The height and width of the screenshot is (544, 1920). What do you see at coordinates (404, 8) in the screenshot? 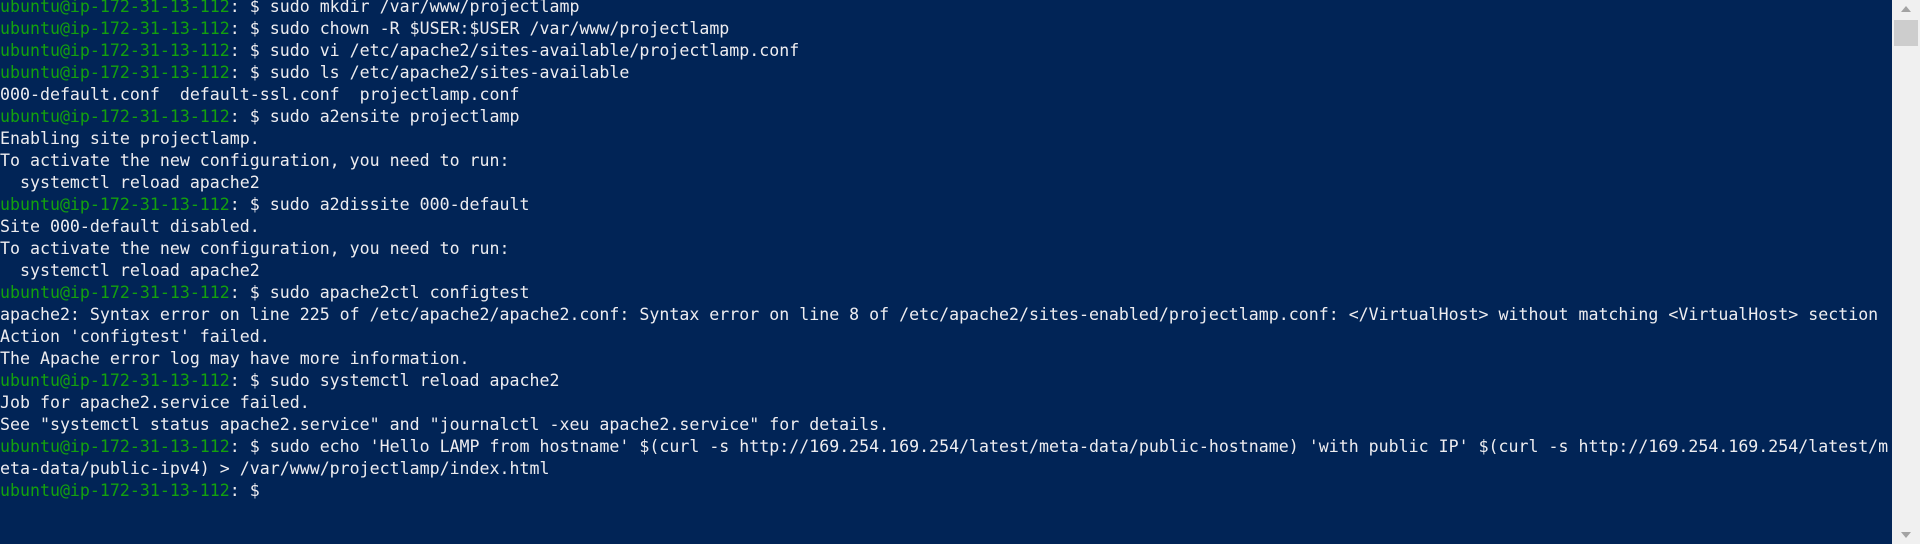
I see `command-text: : $ sudo mkdir /var/www/projectlamp` at bounding box center [404, 8].